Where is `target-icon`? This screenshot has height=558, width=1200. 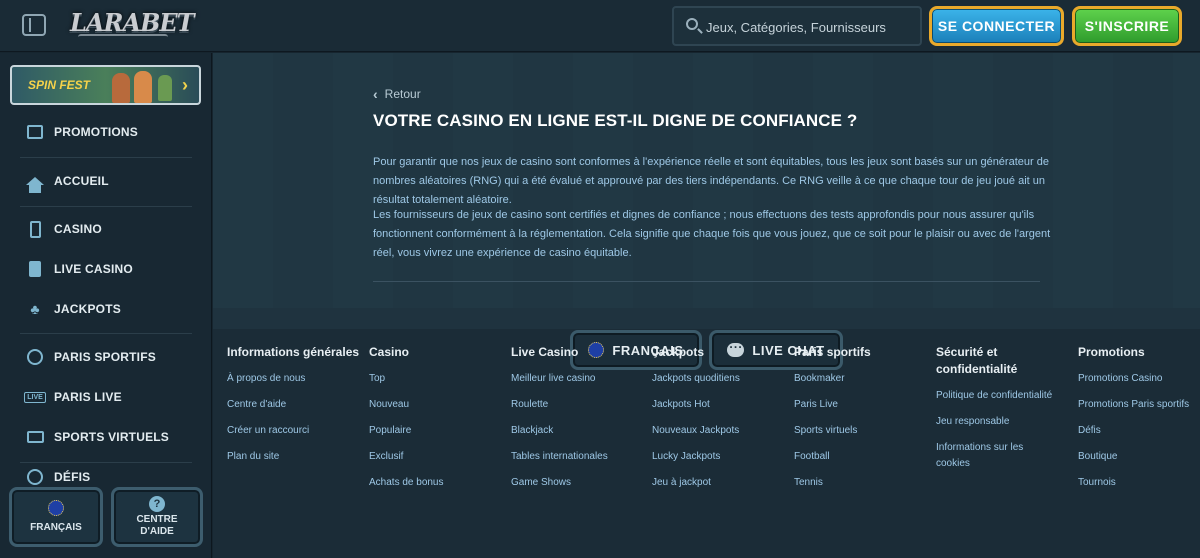 target-icon is located at coordinates (35, 477).